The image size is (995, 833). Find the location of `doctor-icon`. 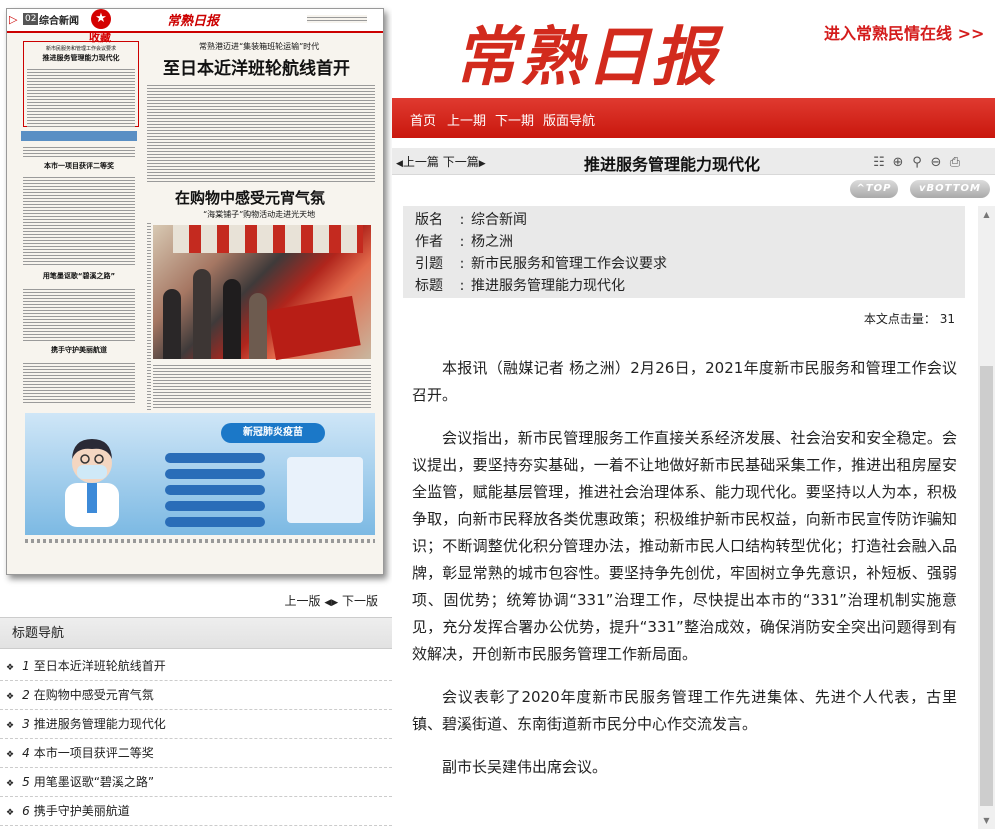

doctor-icon is located at coordinates (92, 483).